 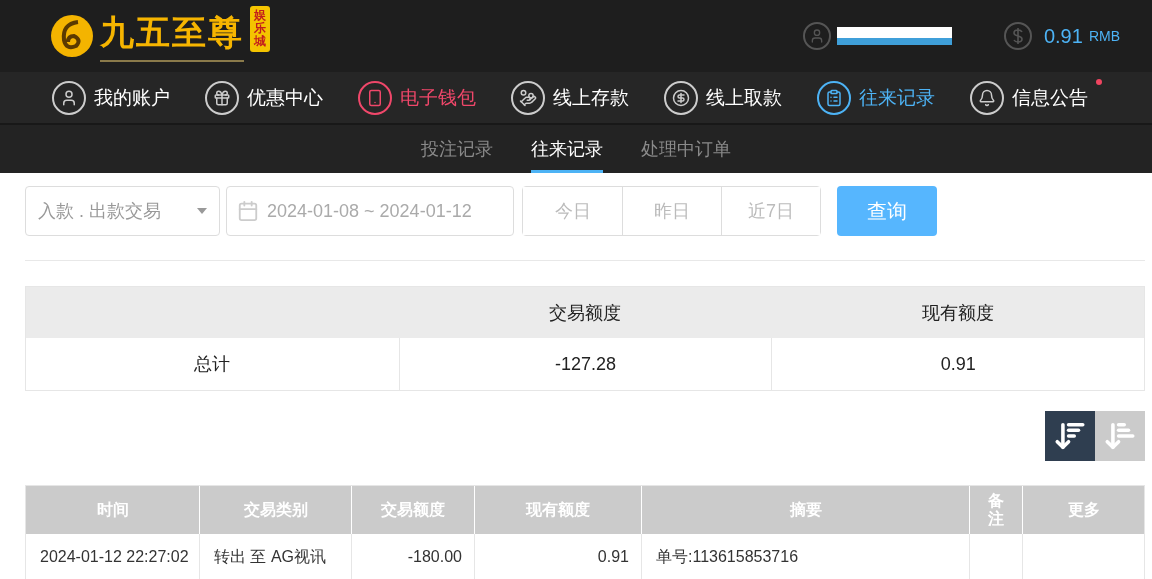 I want to click on sub-tab: 往来记录, so click(x=567, y=149).